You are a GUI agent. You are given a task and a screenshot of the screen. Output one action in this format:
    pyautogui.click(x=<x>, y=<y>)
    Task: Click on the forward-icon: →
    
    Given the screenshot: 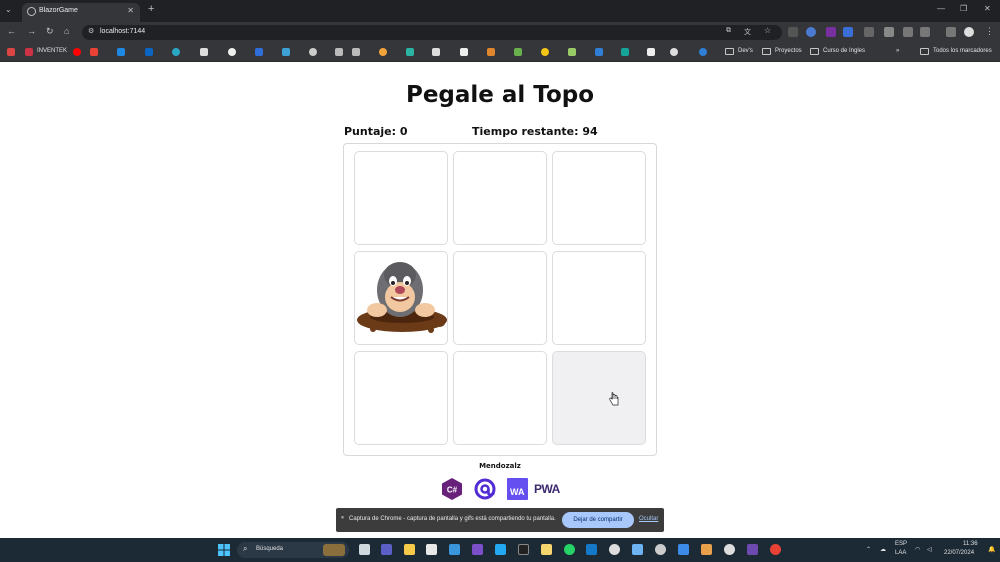 What is the action you would take?
    pyautogui.click(x=31, y=31)
    